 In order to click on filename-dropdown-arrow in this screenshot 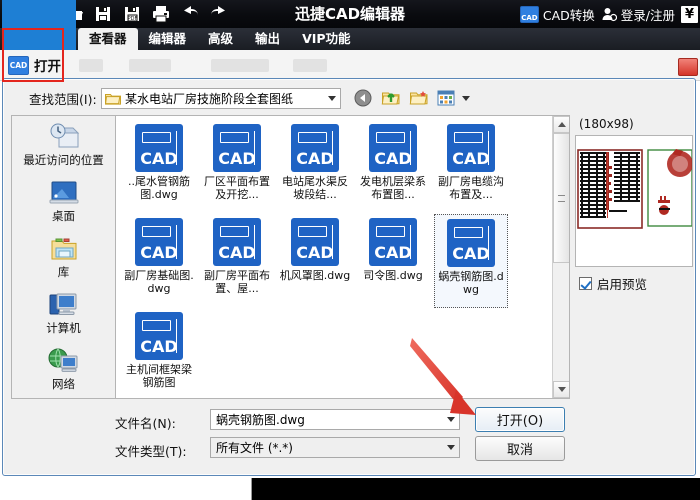, I will do `click(450, 419)`.